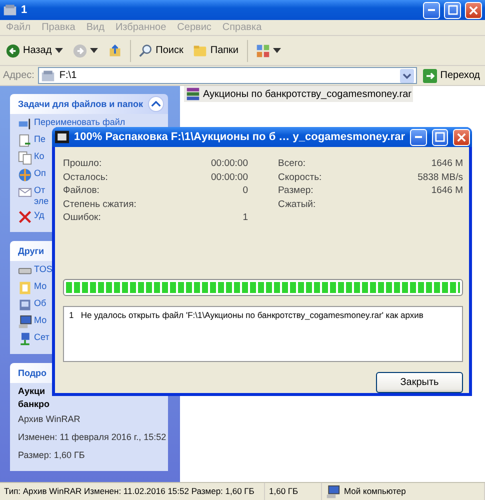 The image size is (485, 500). Describe the element at coordinates (132, 491) in the screenshot. I see `status-field: Тип: Архив WinRAR Изменен: 11.02.2016 15:52 Размер: 1,60 ГБ` at that location.